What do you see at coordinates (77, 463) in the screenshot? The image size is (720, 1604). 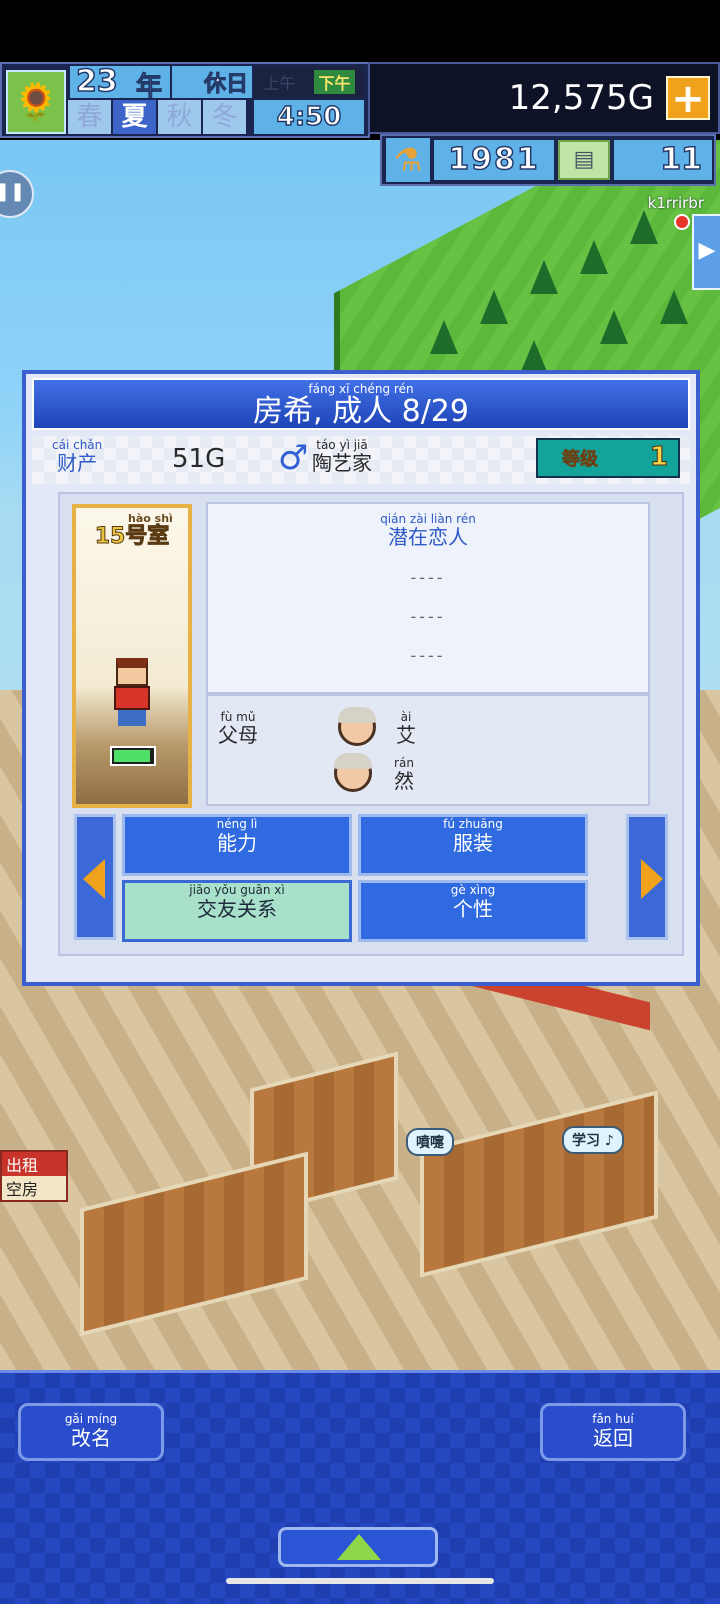 I see `assets-text: 财产` at bounding box center [77, 463].